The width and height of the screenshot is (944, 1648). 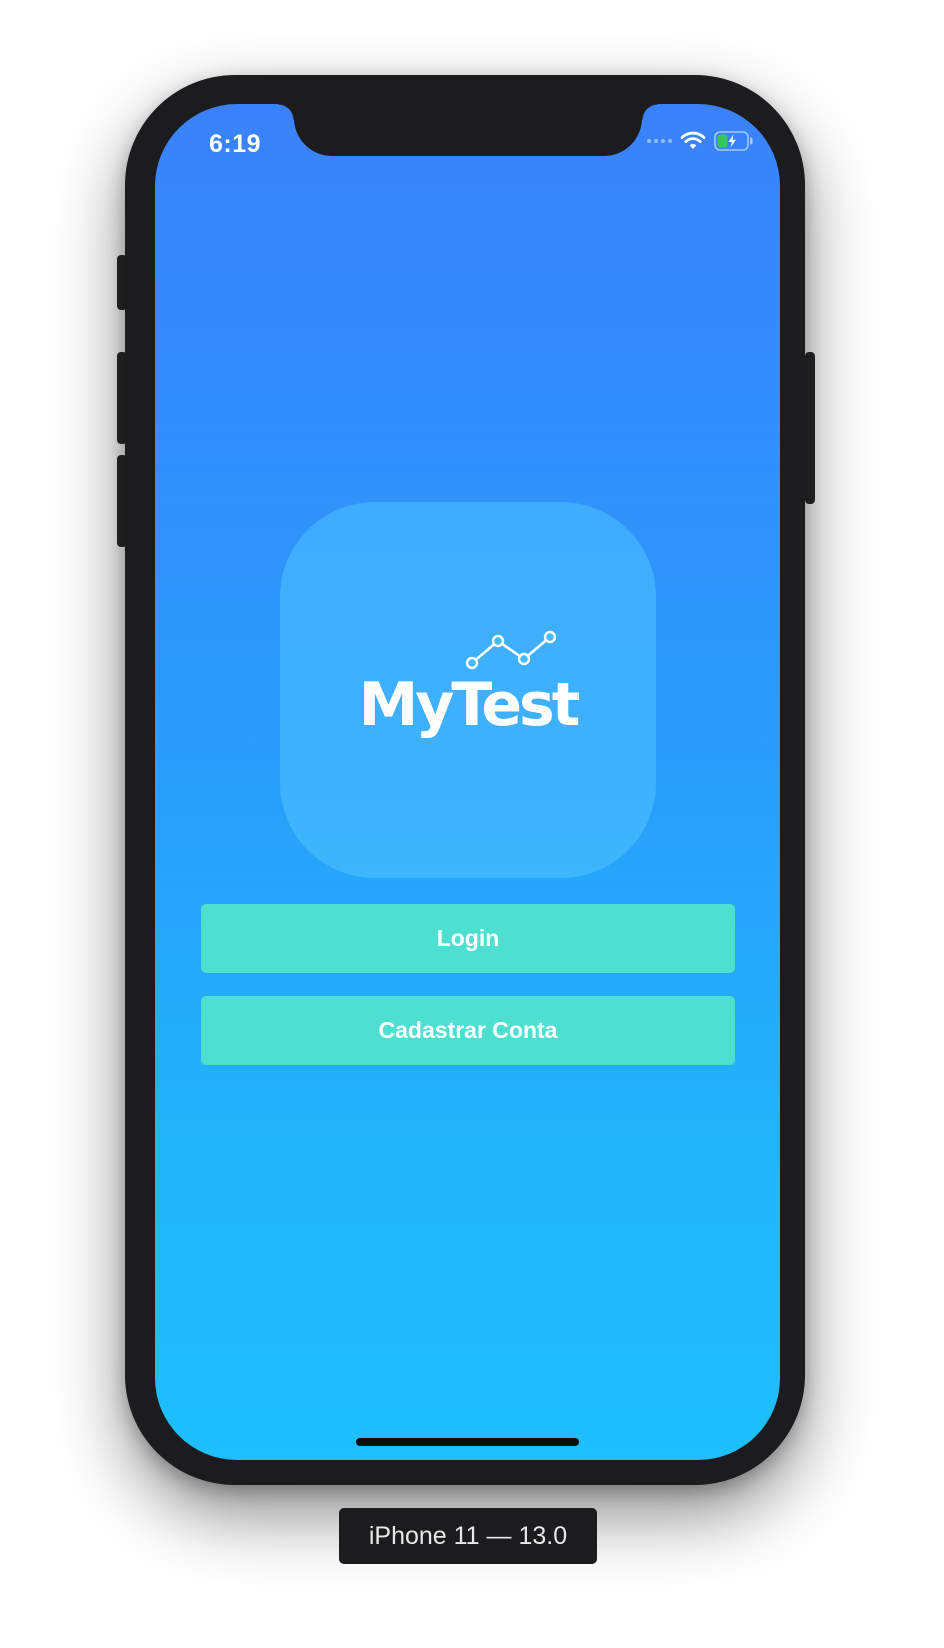 I want to click on power-button, so click(x=810, y=428).